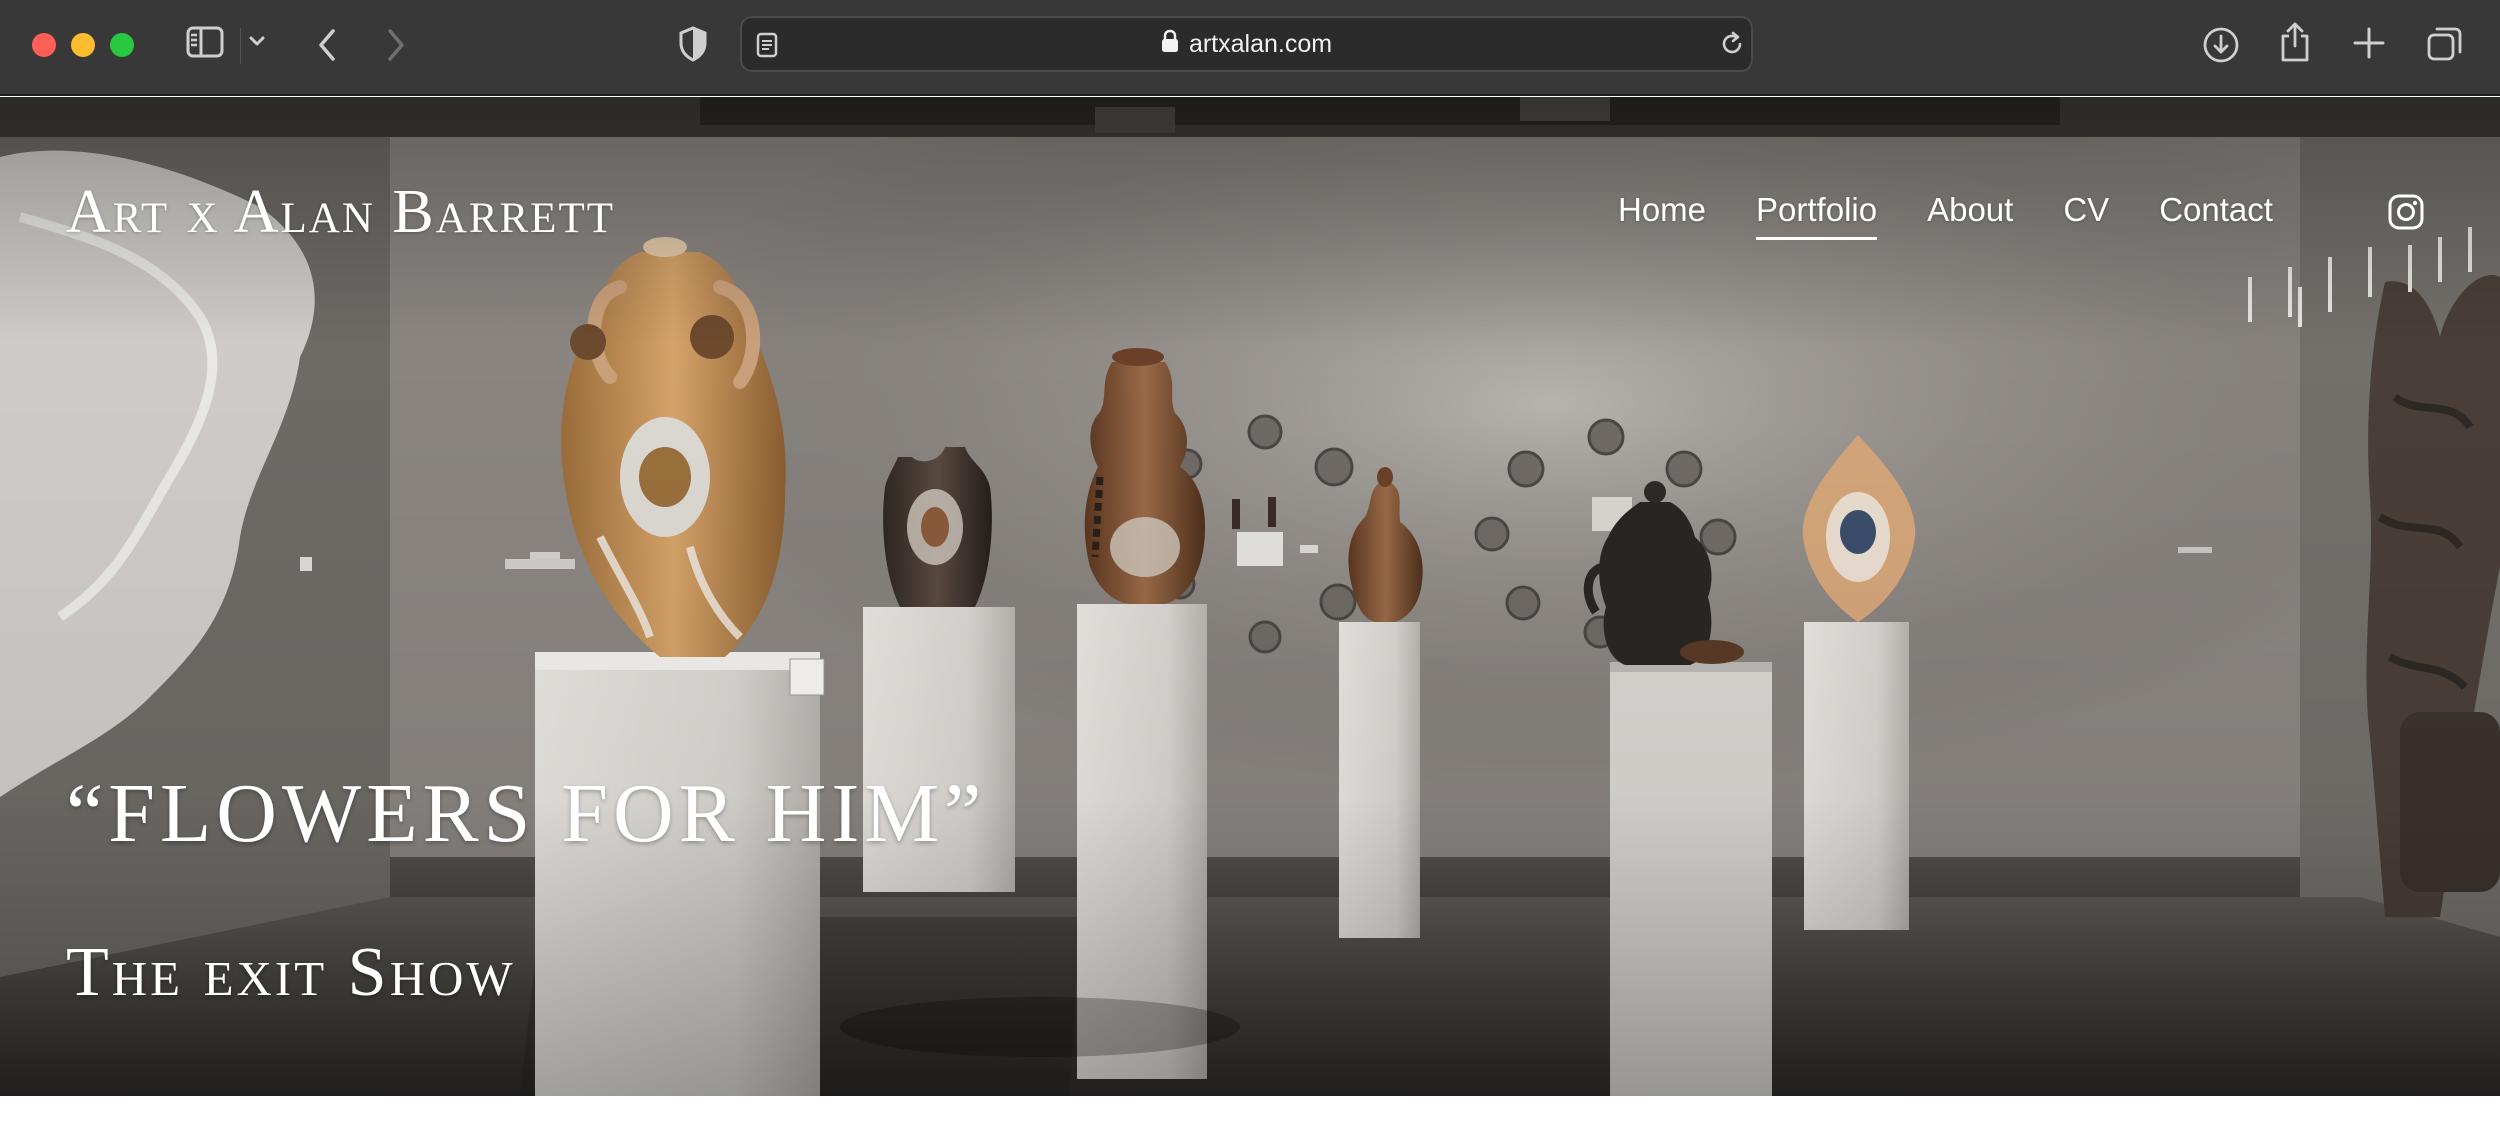  Describe the element at coordinates (1170, 44) in the screenshot. I see `lock-icon` at that location.